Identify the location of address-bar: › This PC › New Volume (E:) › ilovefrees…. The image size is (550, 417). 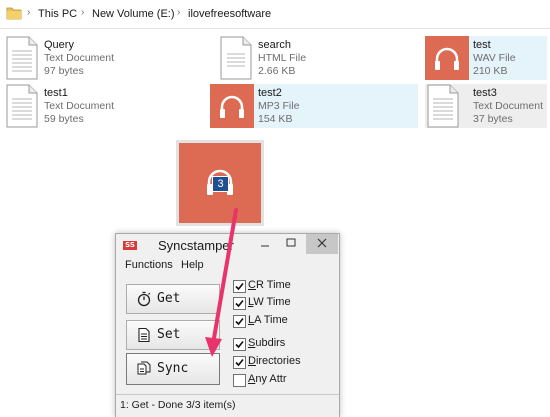
(275, 14).